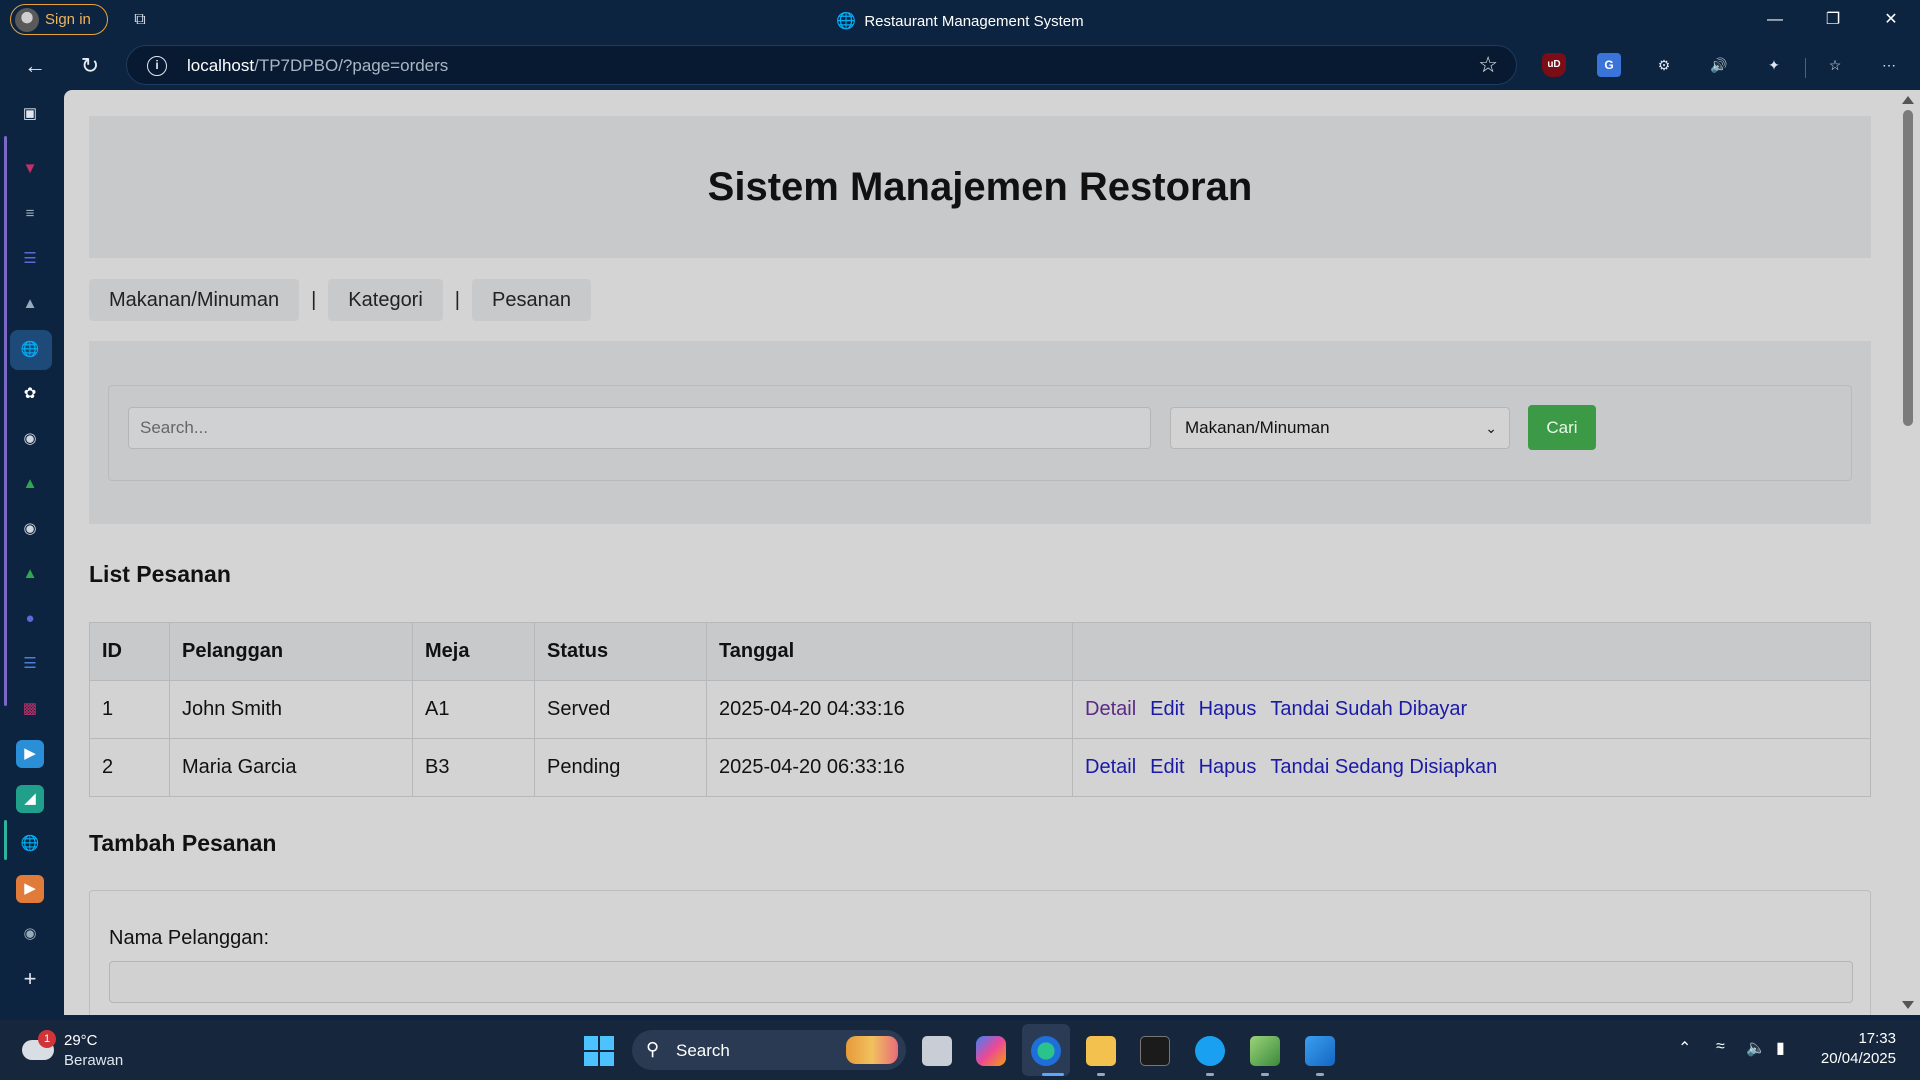  Describe the element at coordinates (1609, 65) in the screenshot. I see `translate-extension-icon: G` at that location.